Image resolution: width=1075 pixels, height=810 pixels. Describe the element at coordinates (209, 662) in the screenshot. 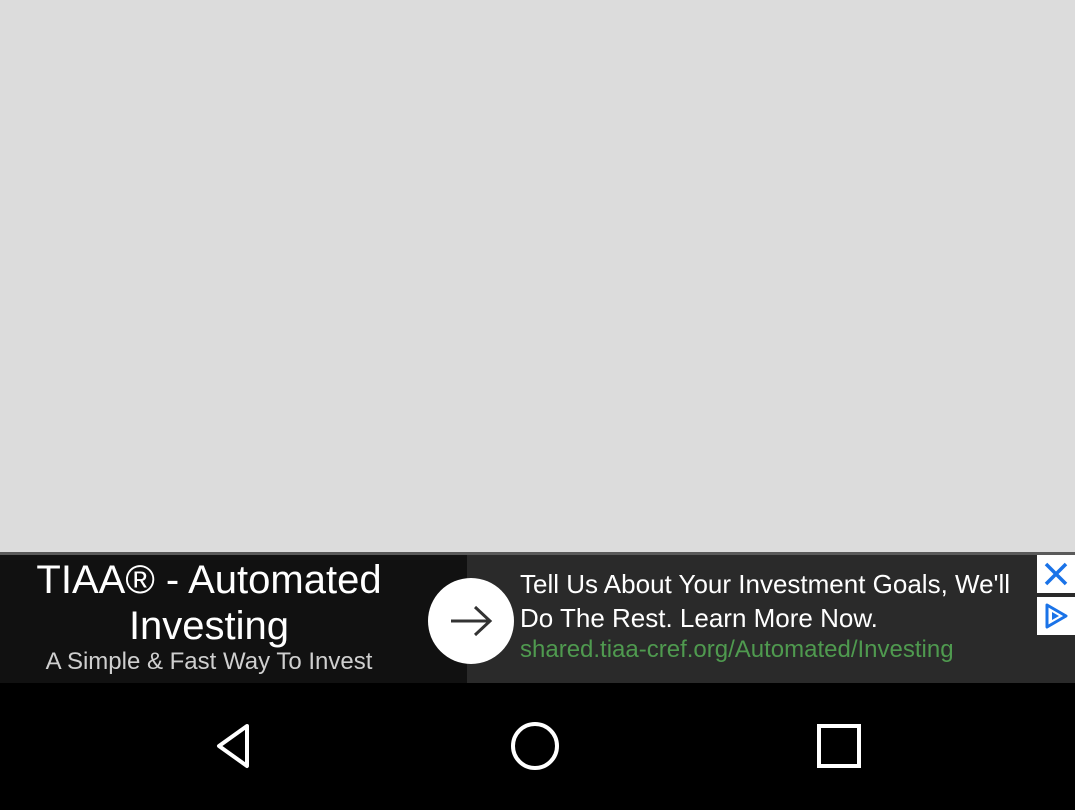

I see `ad-subtitle: A Simple & Fast Way To Invest` at that location.